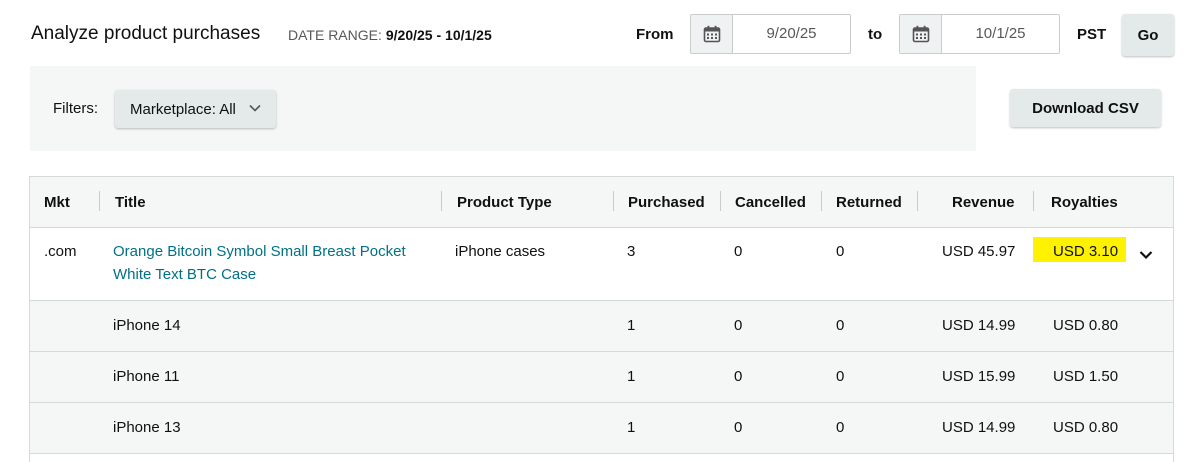 This screenshot has height=462, width=1200. What do you see at coordinates (1086, 376) in the screenshot?
I see `cell-royalties: USD 1.50` at bounding box center [1086, 376].